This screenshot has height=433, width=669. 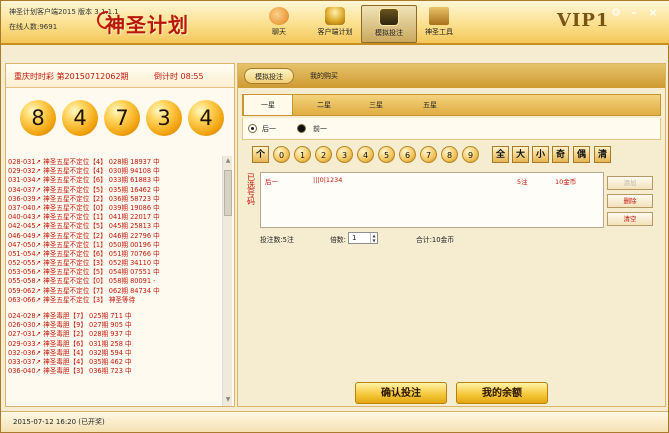 I want to click on number-button: 5, so click(x=386, y=154).